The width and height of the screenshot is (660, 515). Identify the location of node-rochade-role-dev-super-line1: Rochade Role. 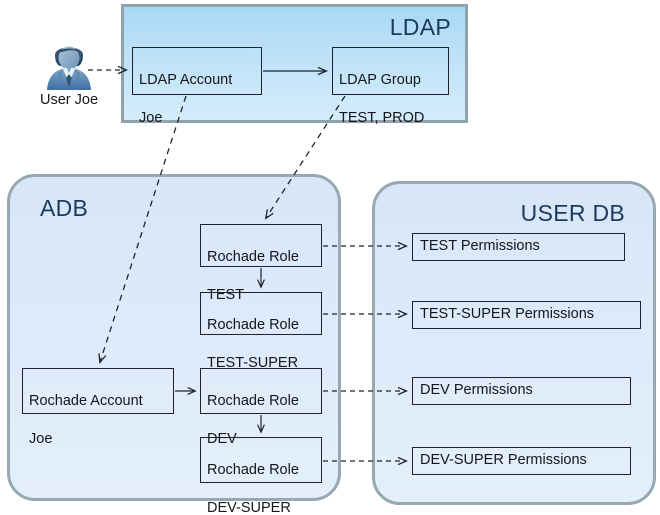
(253, 470).